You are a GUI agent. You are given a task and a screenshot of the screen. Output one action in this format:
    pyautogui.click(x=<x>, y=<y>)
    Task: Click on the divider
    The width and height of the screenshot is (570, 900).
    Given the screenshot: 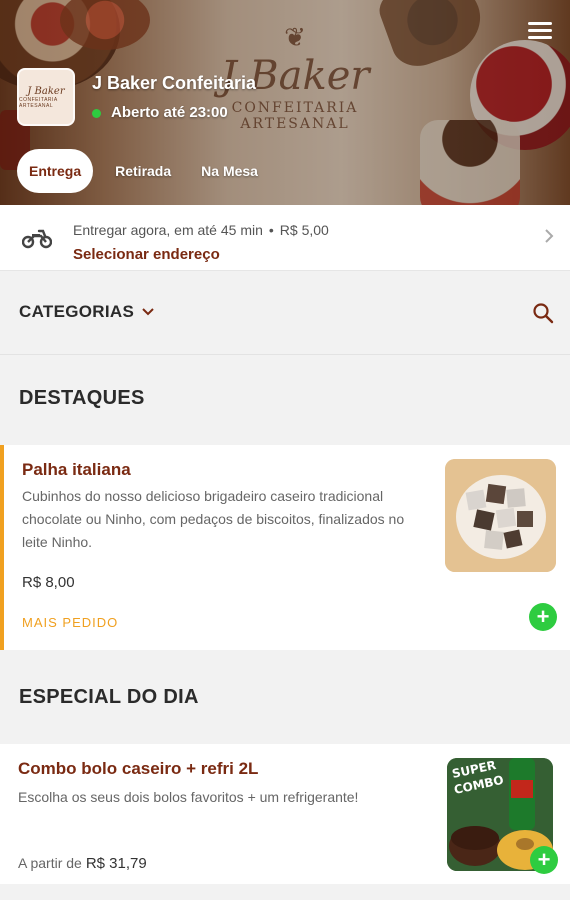 What is the action you would take?
    pyautogui.click(x=285, y=354)
    